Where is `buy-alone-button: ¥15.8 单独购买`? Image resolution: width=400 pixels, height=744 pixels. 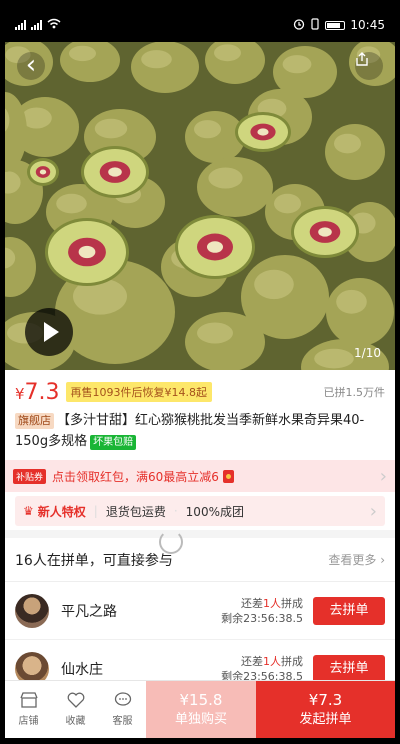 buy-alone-button: ¥15.8 单独购买 is located at coordinates (201, 709).